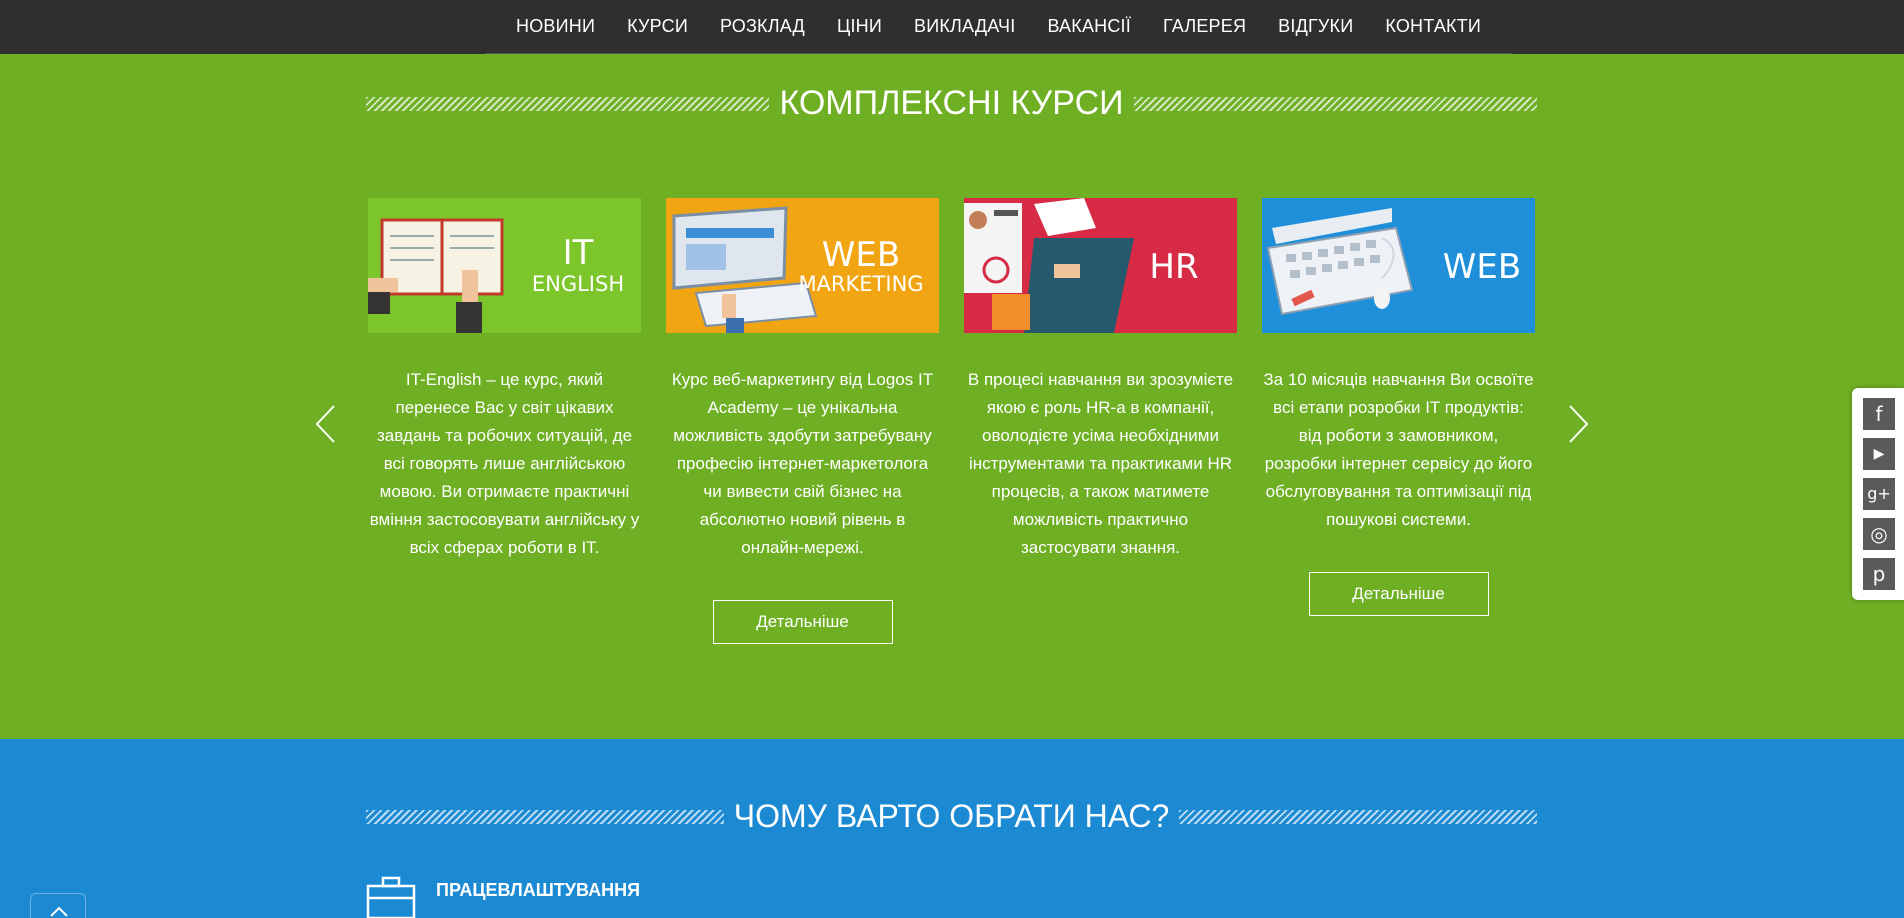 This screenshot has width=1904, height=918. I want to click on pinterest-icon: p, so click(1879, 574).